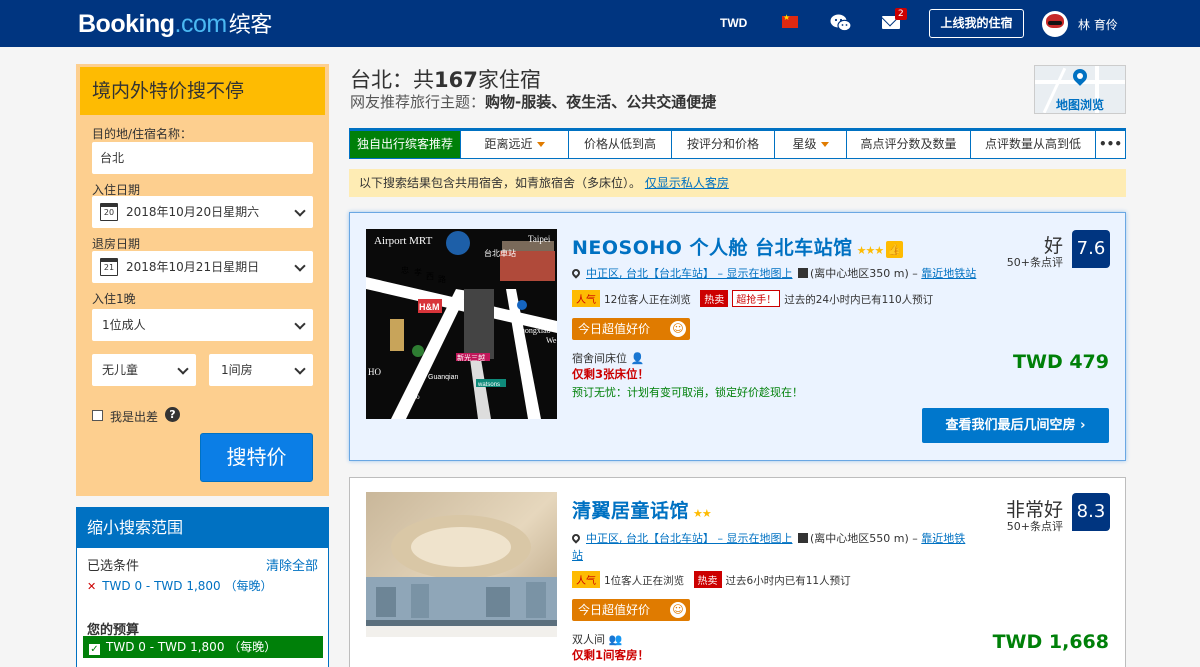 The image size is (1200, 667). Describe the element at coordinates (611, 374) in the screenshot. I see `availability-warning: 仅剩3张床位！` at that location.